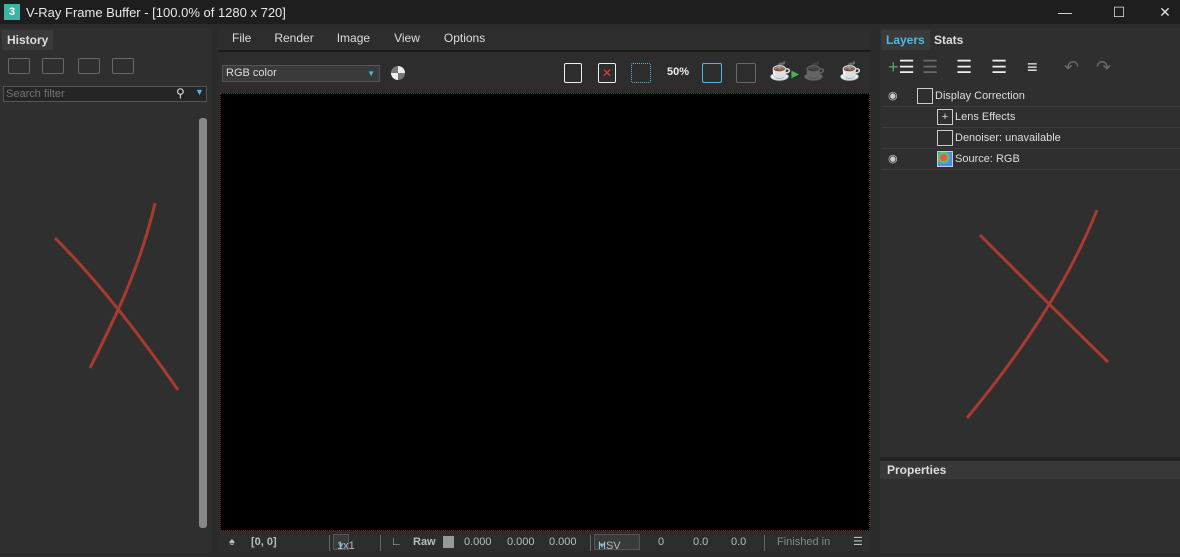 The image size is (1180, 557). I want to click on save-layers-icon: ☰, so click(964, 67).